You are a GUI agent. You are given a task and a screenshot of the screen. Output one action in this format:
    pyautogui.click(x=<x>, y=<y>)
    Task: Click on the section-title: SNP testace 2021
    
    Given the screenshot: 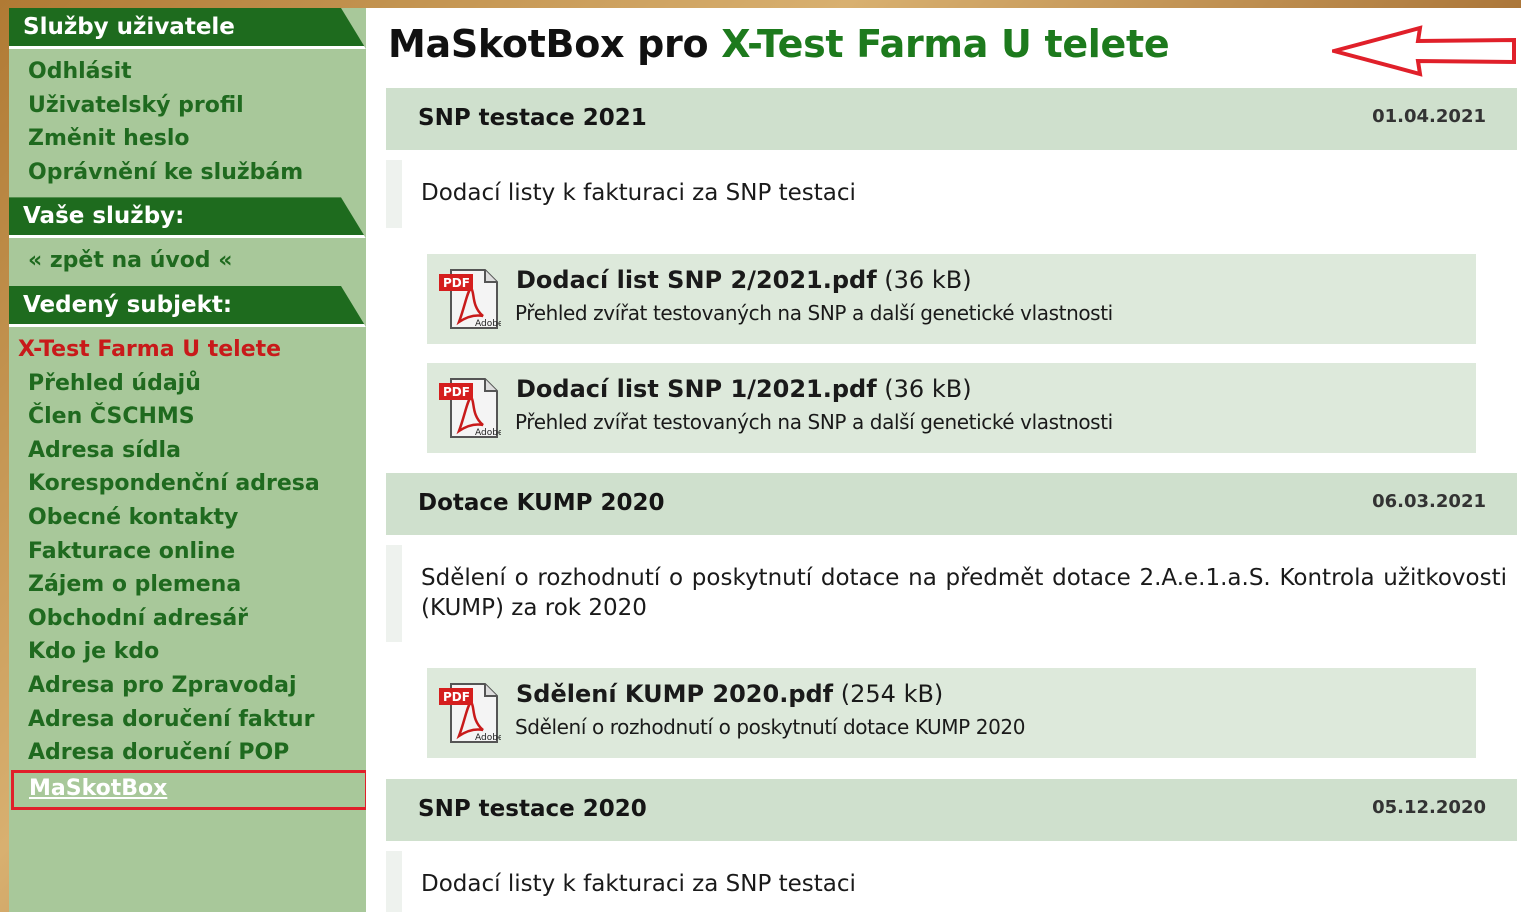 What is the action you would take?
    pyautogui.click(x=532, y=118)
    